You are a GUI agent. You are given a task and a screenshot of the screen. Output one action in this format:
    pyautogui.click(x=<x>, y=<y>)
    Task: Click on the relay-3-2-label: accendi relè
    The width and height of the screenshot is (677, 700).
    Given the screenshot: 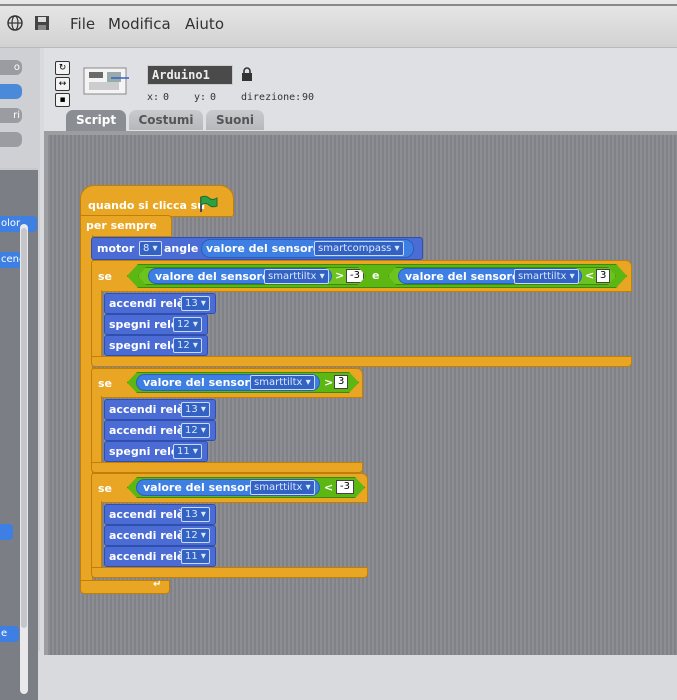 What is the action you would take?
    pyautogui.click(x=147, y=535)
    